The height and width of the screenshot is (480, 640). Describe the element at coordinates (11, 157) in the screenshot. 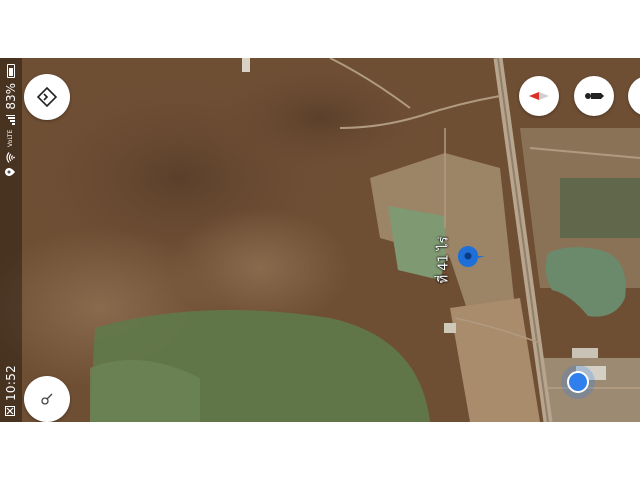

I see `wifi-icon` at that location.